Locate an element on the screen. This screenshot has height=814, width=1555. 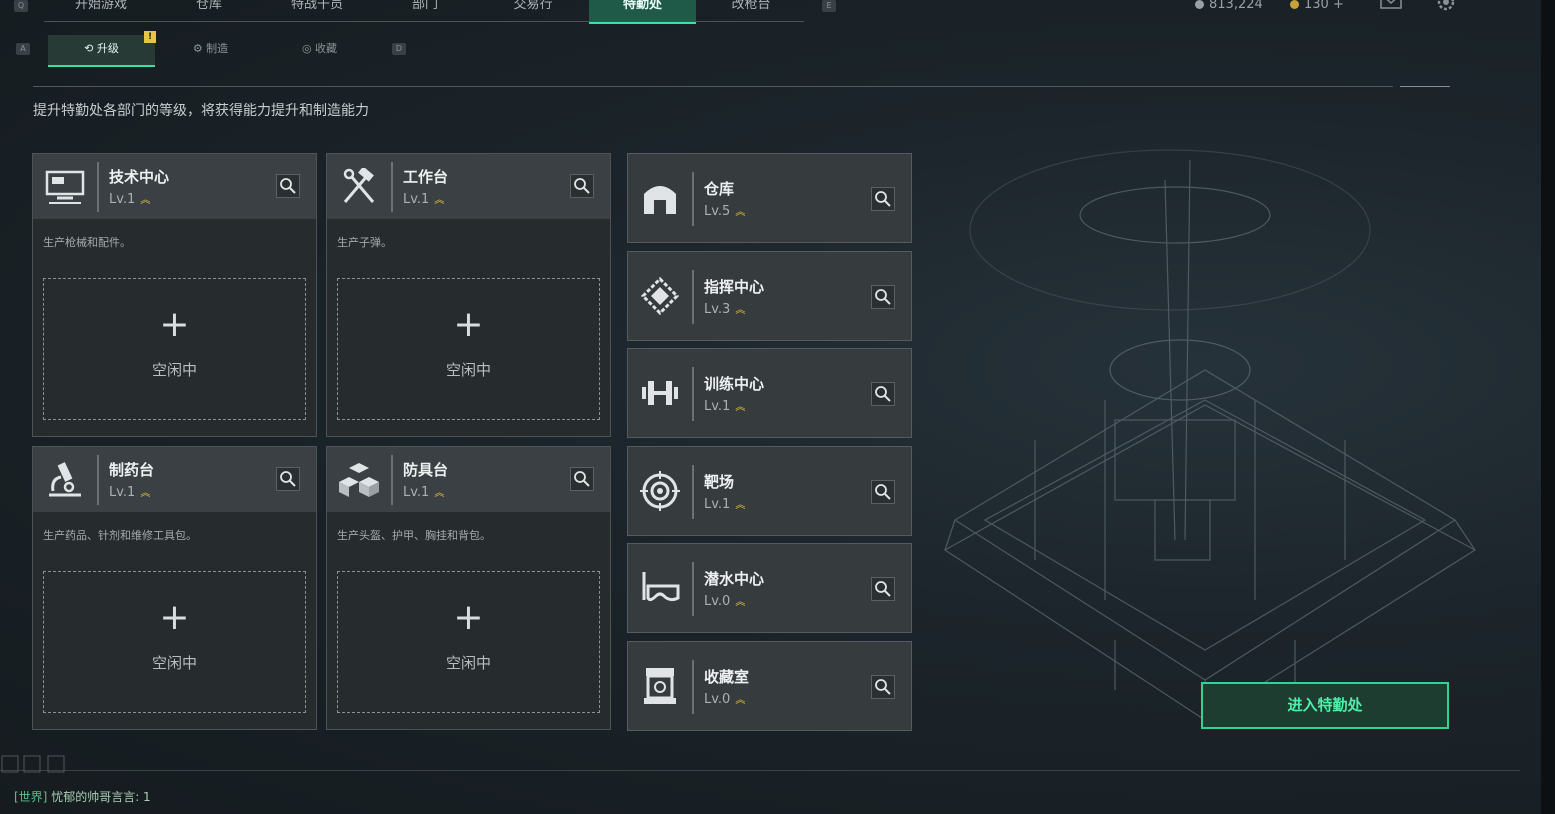
facility-level: Lv.5 ︽ is located at coordinates (724, 211).